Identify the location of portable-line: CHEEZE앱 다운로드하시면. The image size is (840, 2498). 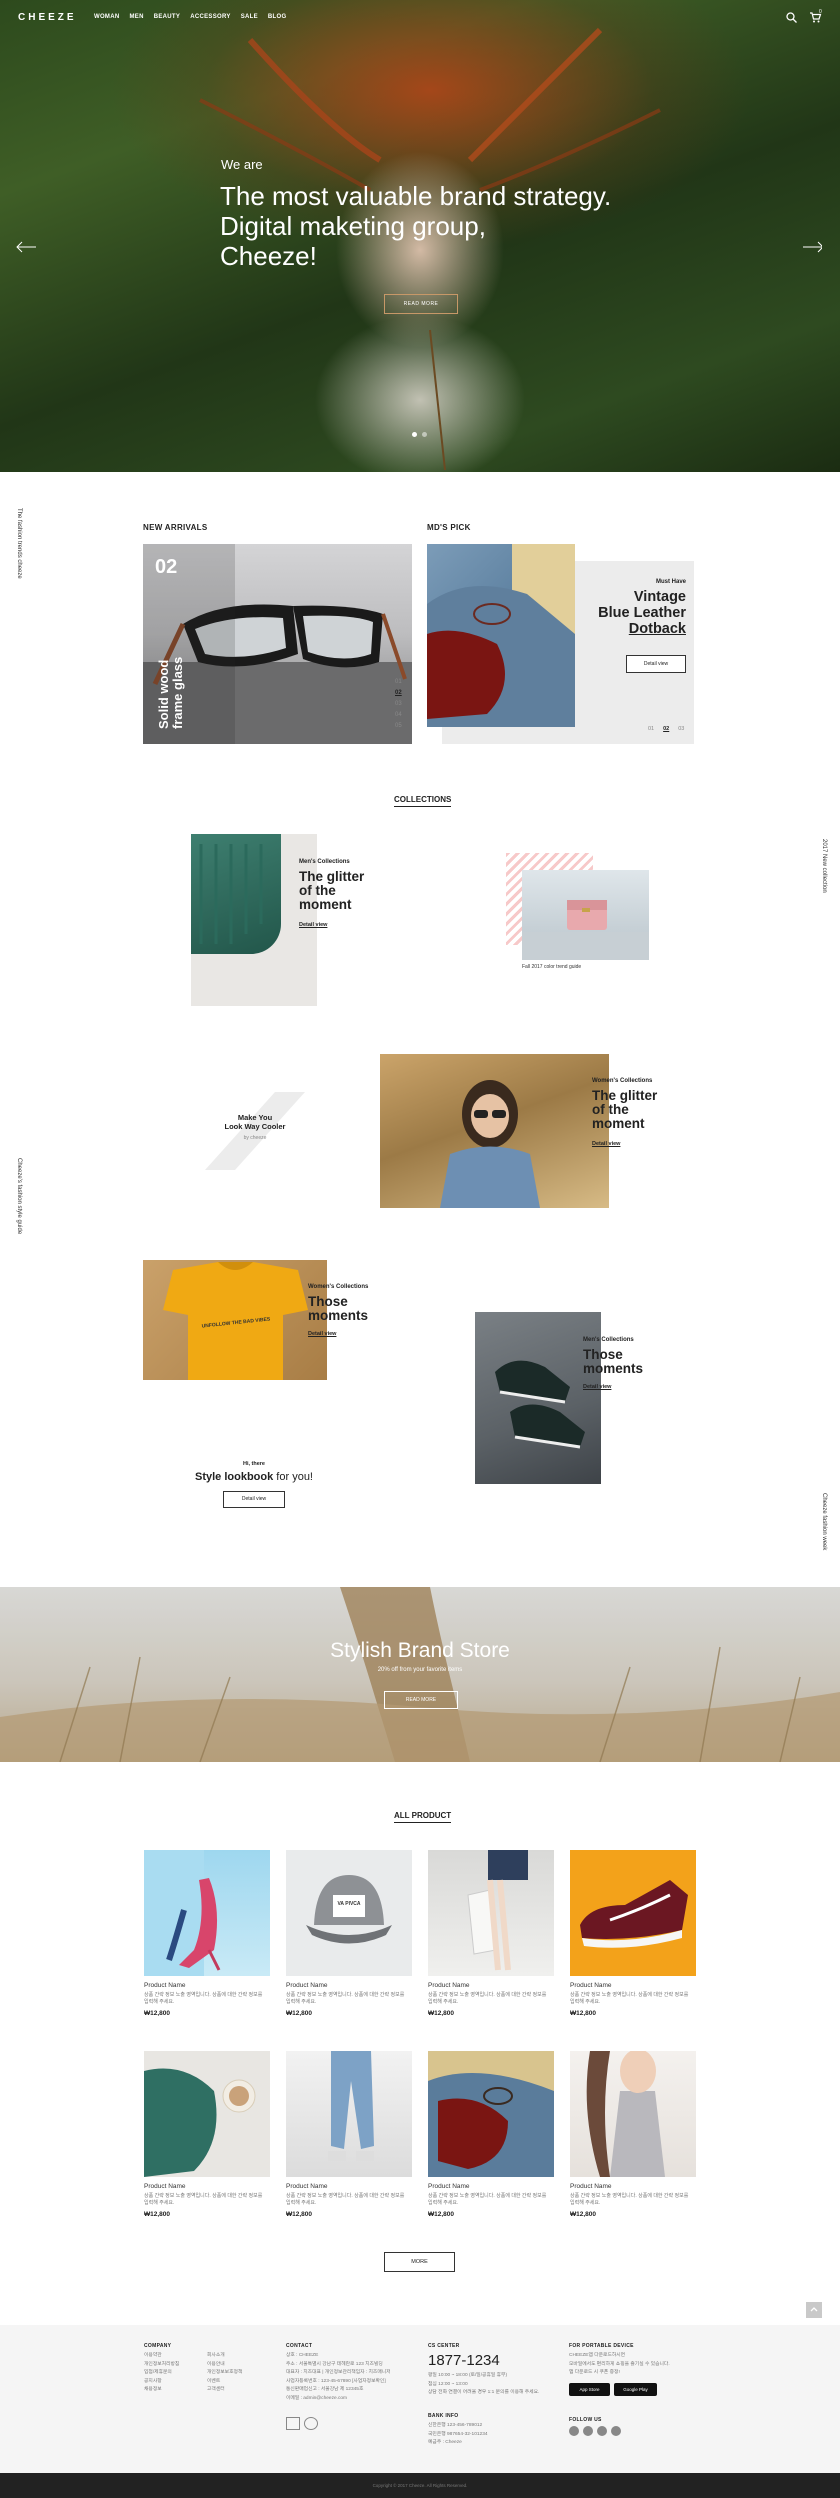
(597, 2355).